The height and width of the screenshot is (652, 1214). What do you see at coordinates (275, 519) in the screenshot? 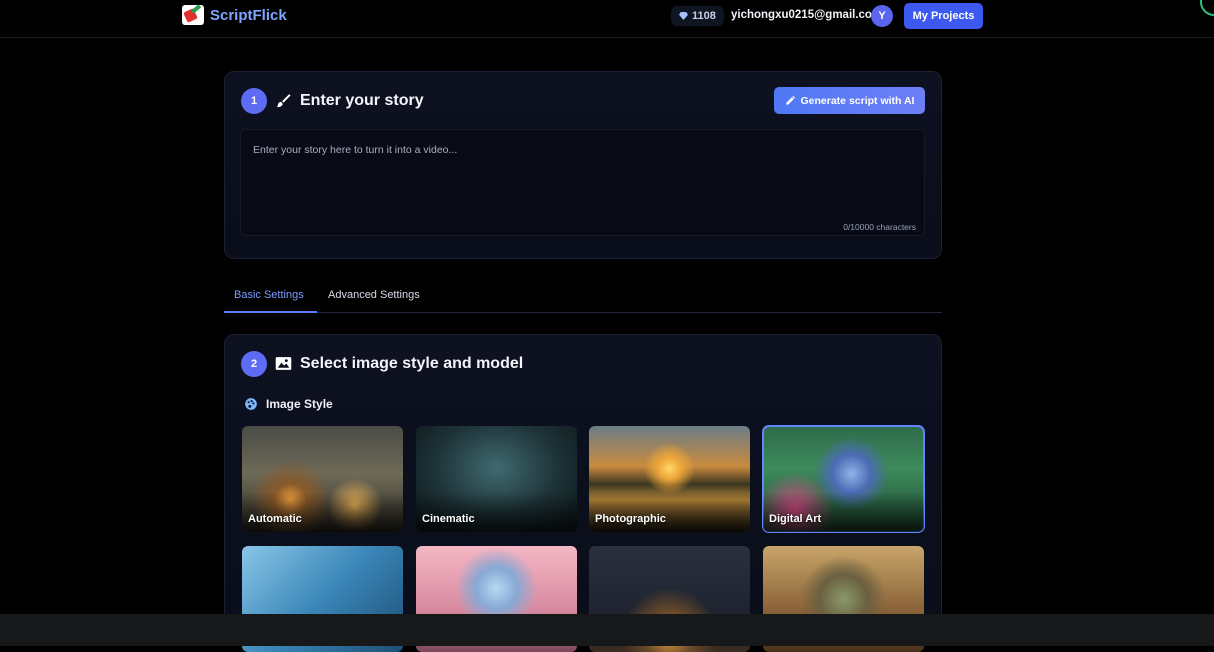
I see `style-label: Automatic` at bounding box center [275, 519].